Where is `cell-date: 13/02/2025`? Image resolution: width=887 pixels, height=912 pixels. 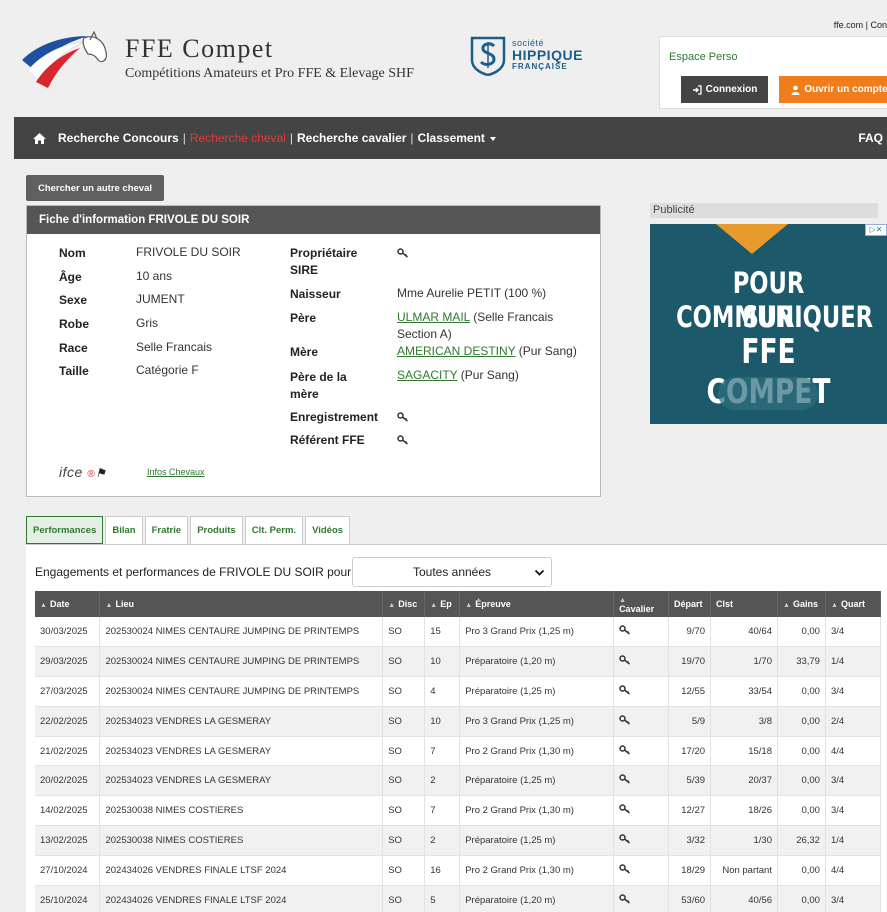 cell-date: 13/02/2025 is located at coordinates (68, 840).